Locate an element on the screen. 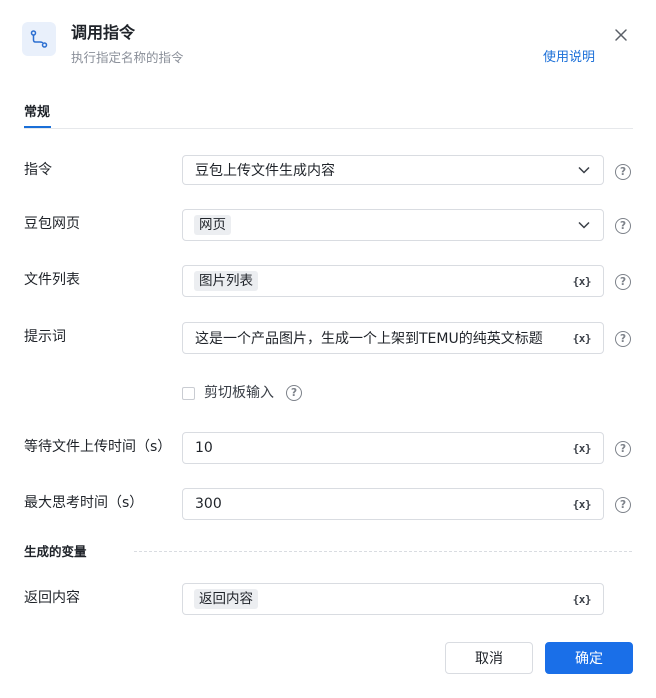 Image resolution: width=656 pixels, height=698 pixels. upload-wait-input: 10 {x} is located at coordinates (393, 448).